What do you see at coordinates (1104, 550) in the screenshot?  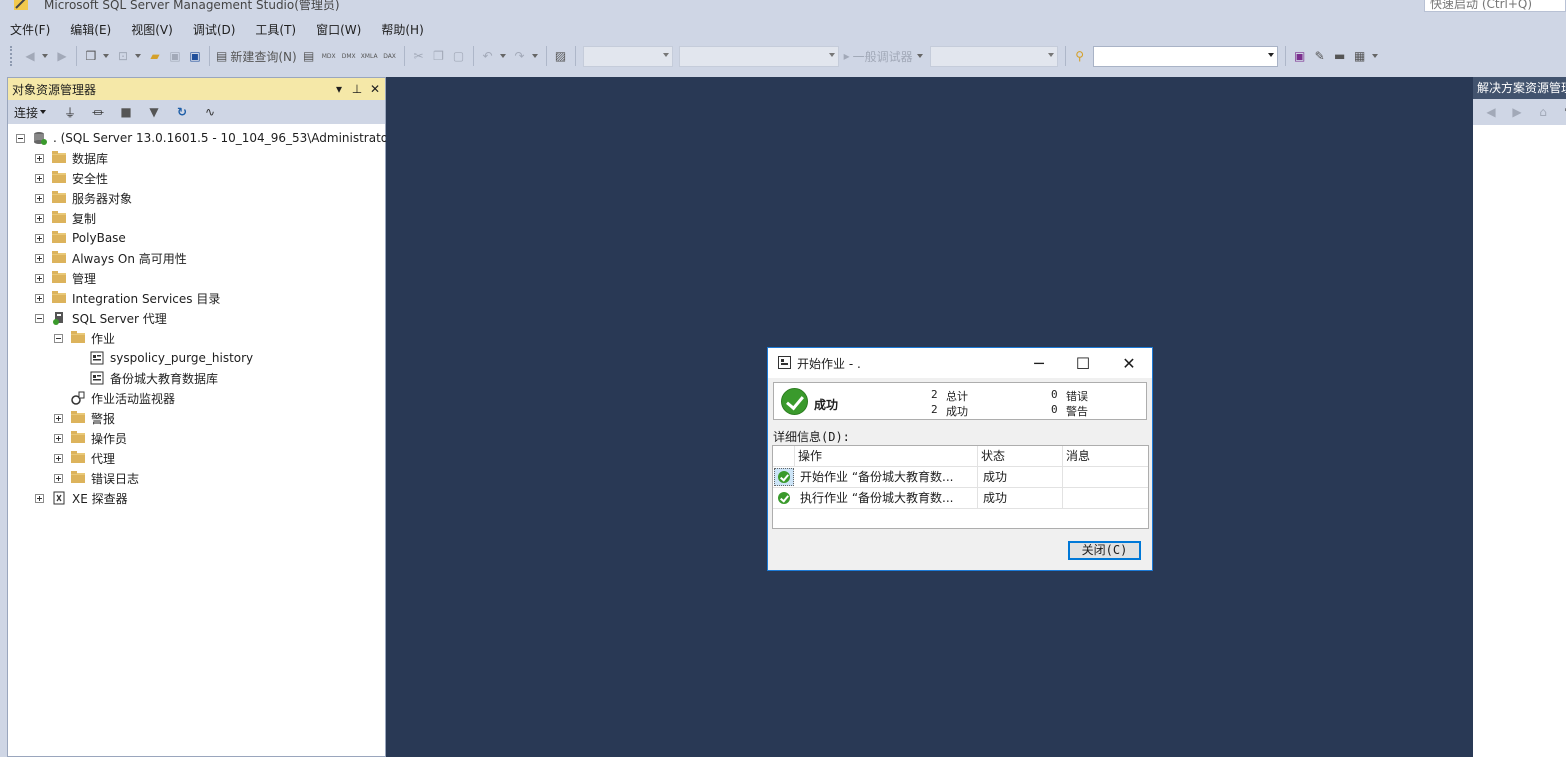 I see `close-button: 关闭(C)` at bounding box center [1104, 550].